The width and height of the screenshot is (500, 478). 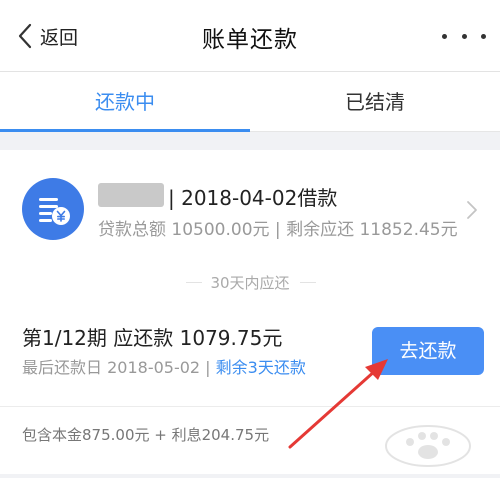 What do you see at coordinates (338, 404) in the screenshot?
I see `annotation-arrow` at bounding box center [338, 404].